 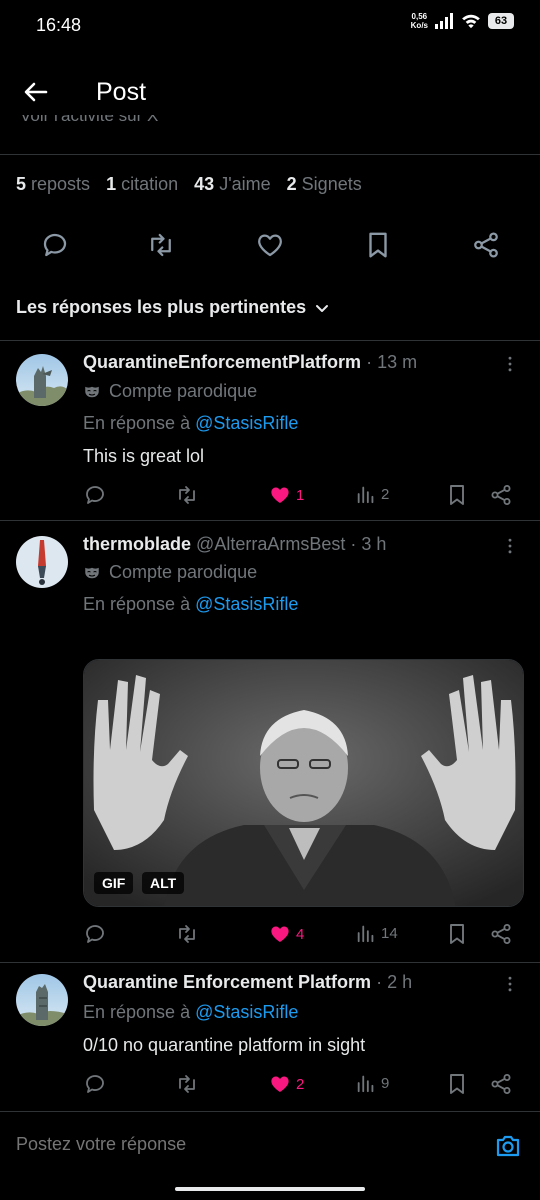 I want to click on reply-header: thermoblade @AlterraArmsBest · 3 h, so click(x=234, y=544).